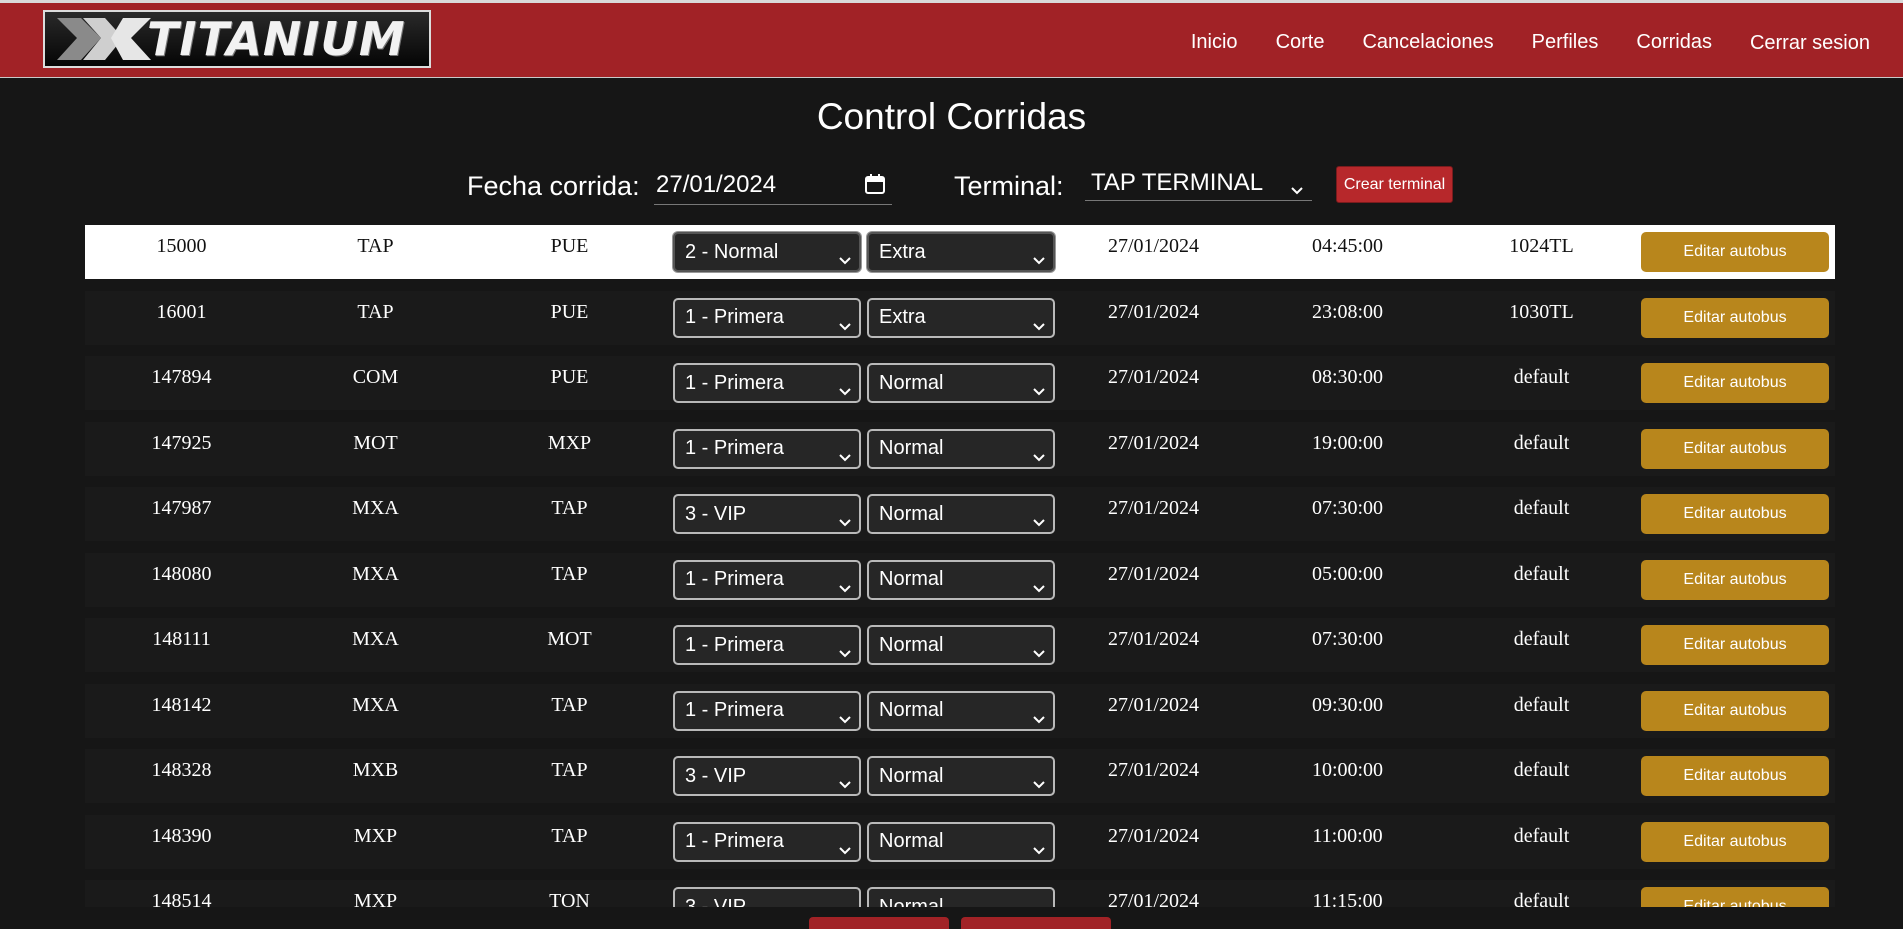 The height and width of the screenshot is (929, 1903). I want to click on cell-time: 08:30:00, so click(1347, 377).